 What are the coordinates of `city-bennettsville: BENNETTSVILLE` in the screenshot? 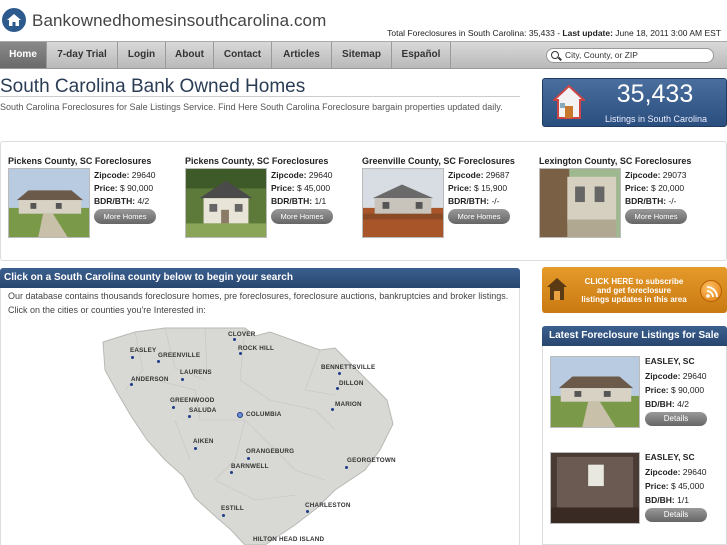 It's located at (348, 367).